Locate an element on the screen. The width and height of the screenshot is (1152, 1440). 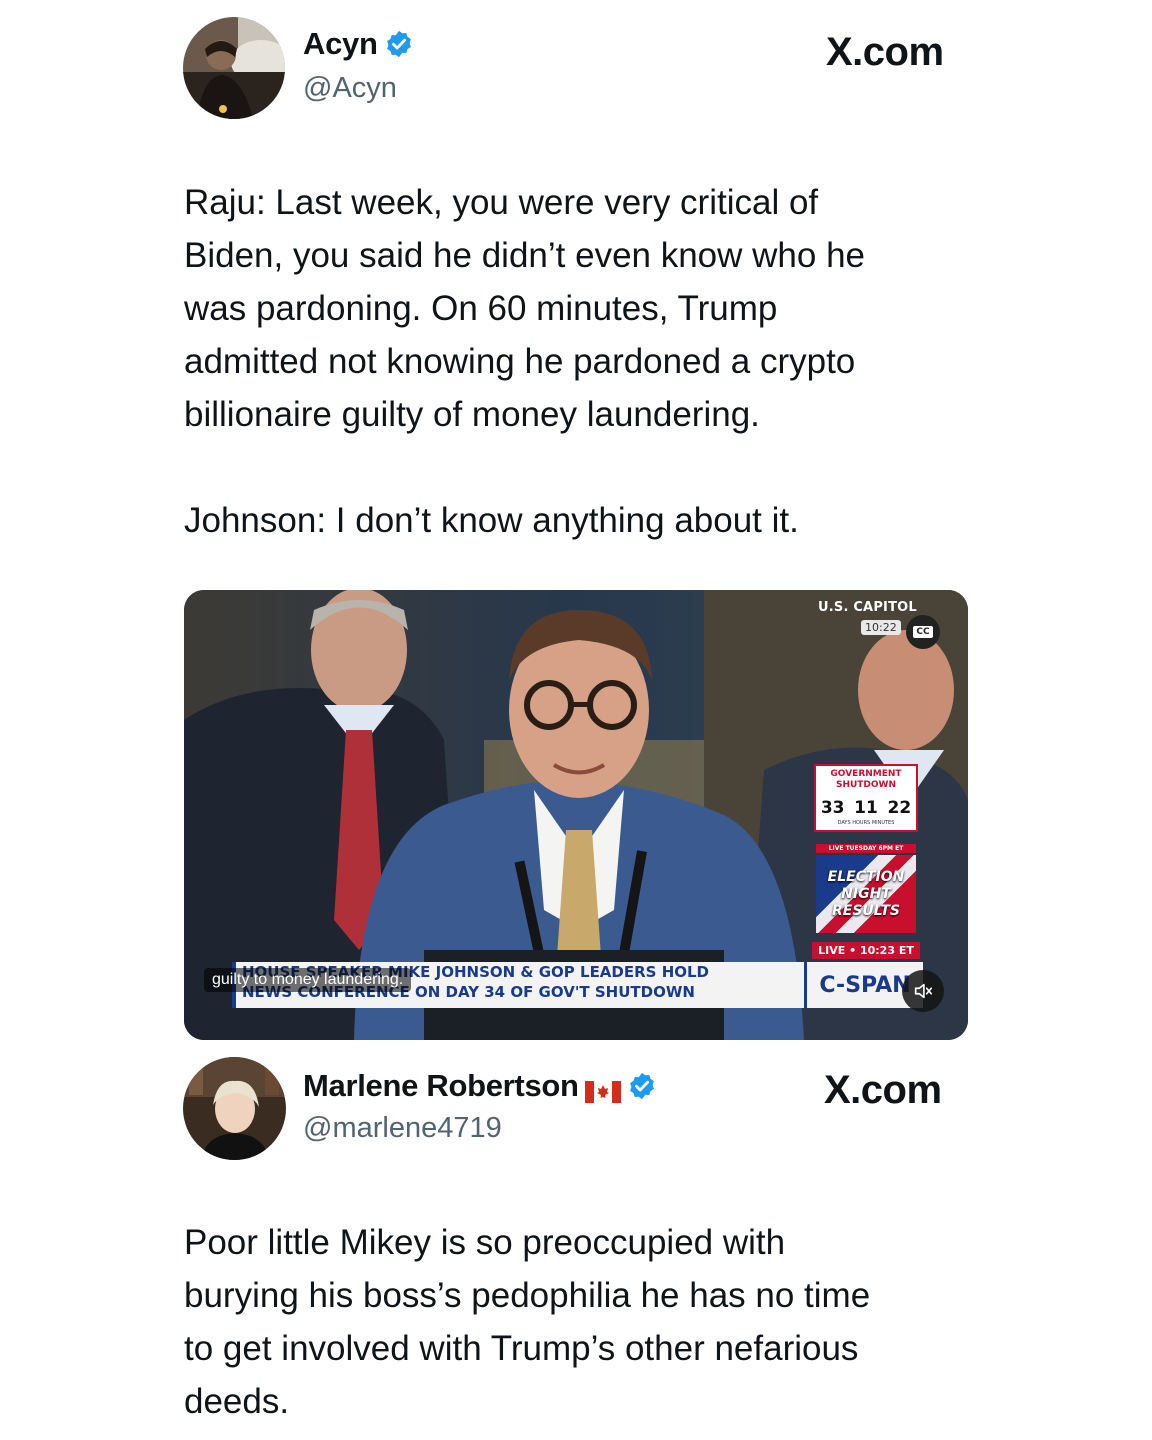
canada-flag-icon is located at coordinates (602, 1089).